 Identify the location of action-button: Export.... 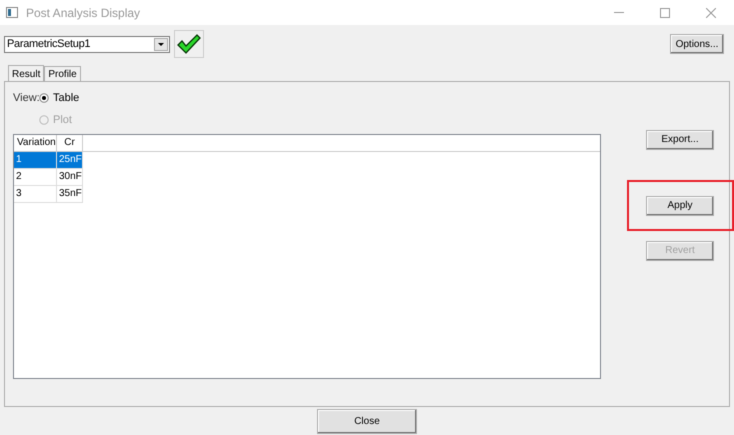
(680, 140).